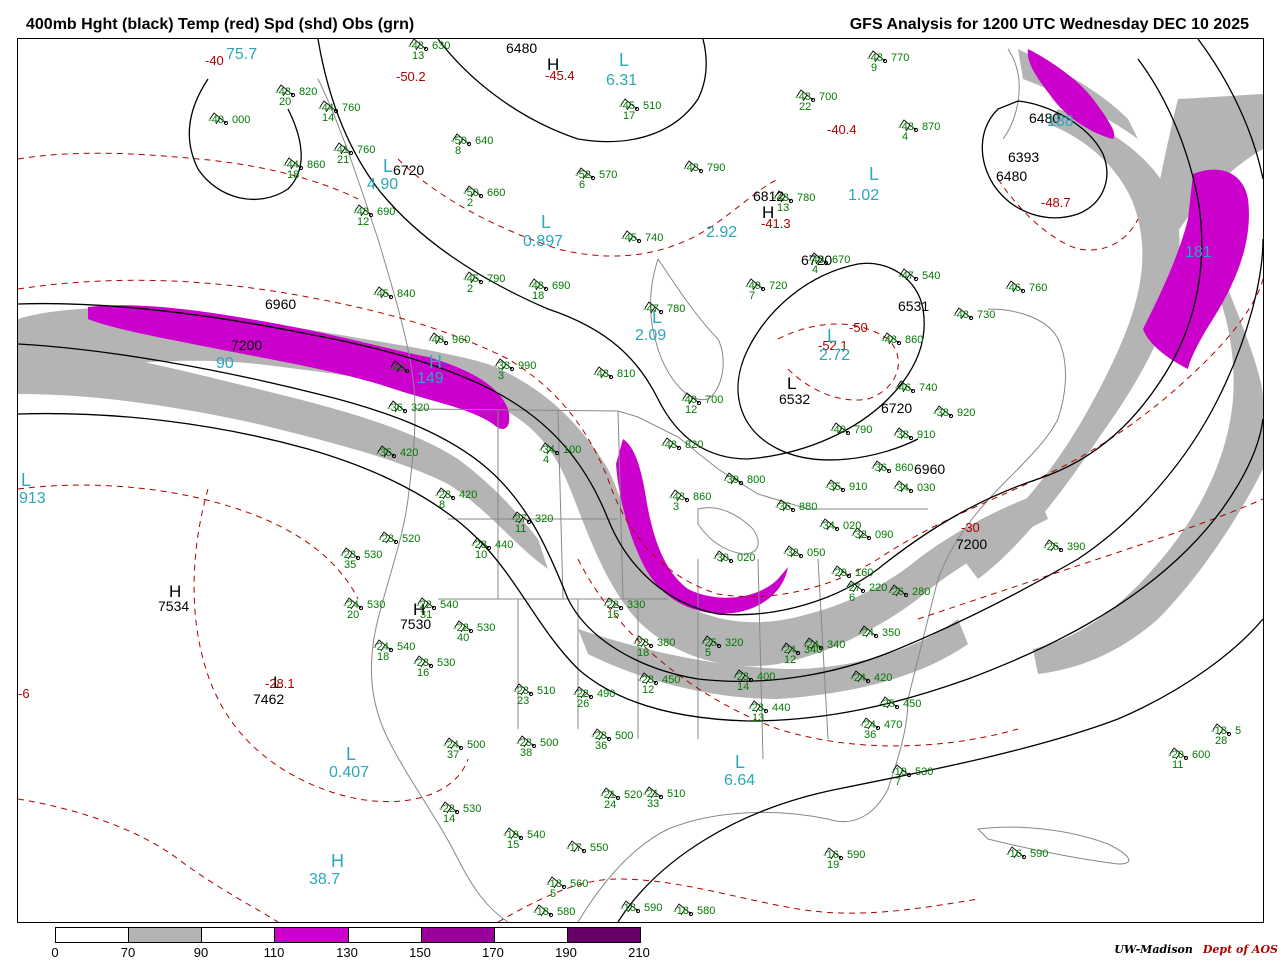 The height and width of the screenshot is (960, 1280). Describe the element at coordinates (791, 553) in the screenshot. I see `station-temp: -32` at that location.